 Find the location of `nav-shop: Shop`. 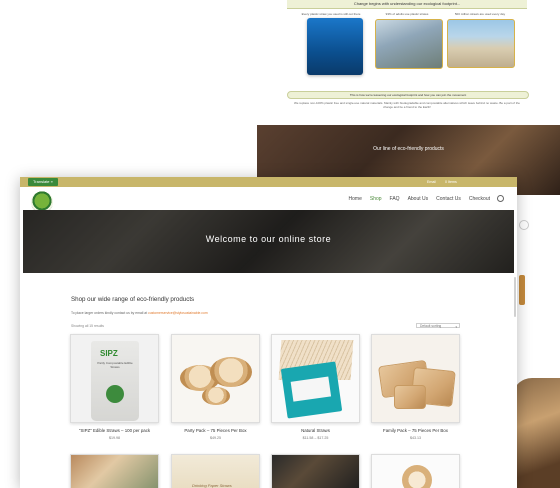

nav-shop: Shop is located at coordinates (376, 199).